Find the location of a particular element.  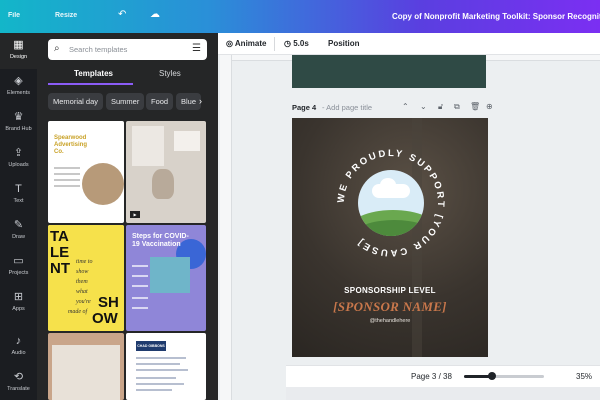

animate-icon: ◎ is located at coordinates (230, 43).